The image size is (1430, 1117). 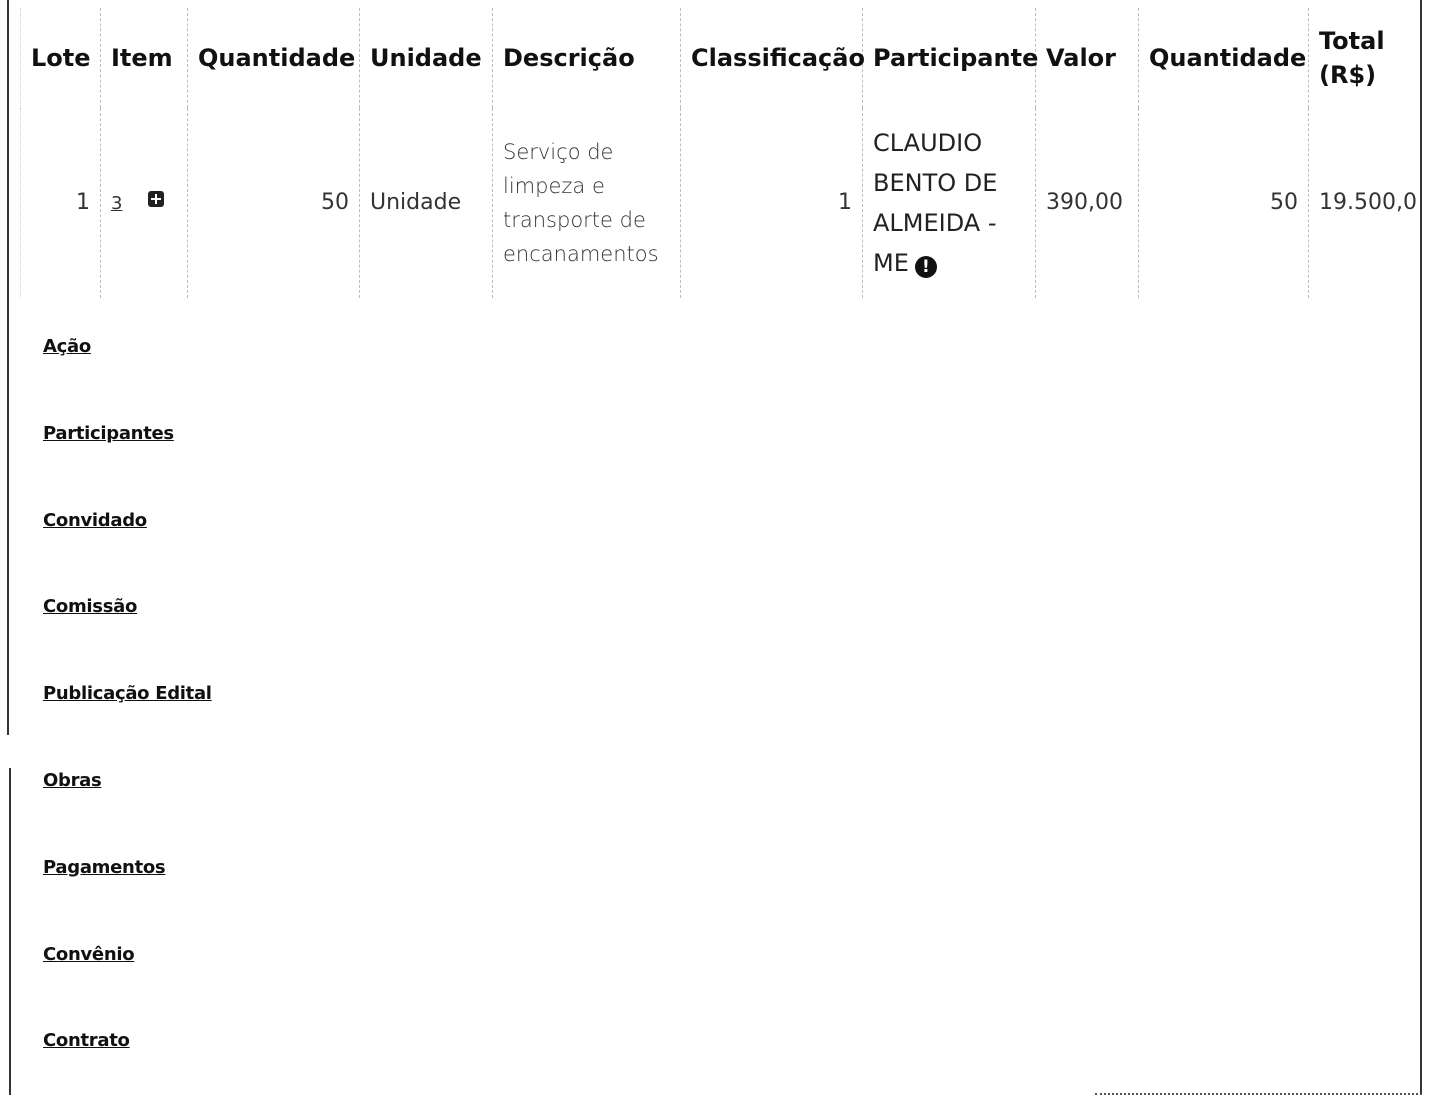 What do you see at coordinates (1087, 58) in the screenshot?
I see `header-valor: Valor` at bounding box center [1087, 58].